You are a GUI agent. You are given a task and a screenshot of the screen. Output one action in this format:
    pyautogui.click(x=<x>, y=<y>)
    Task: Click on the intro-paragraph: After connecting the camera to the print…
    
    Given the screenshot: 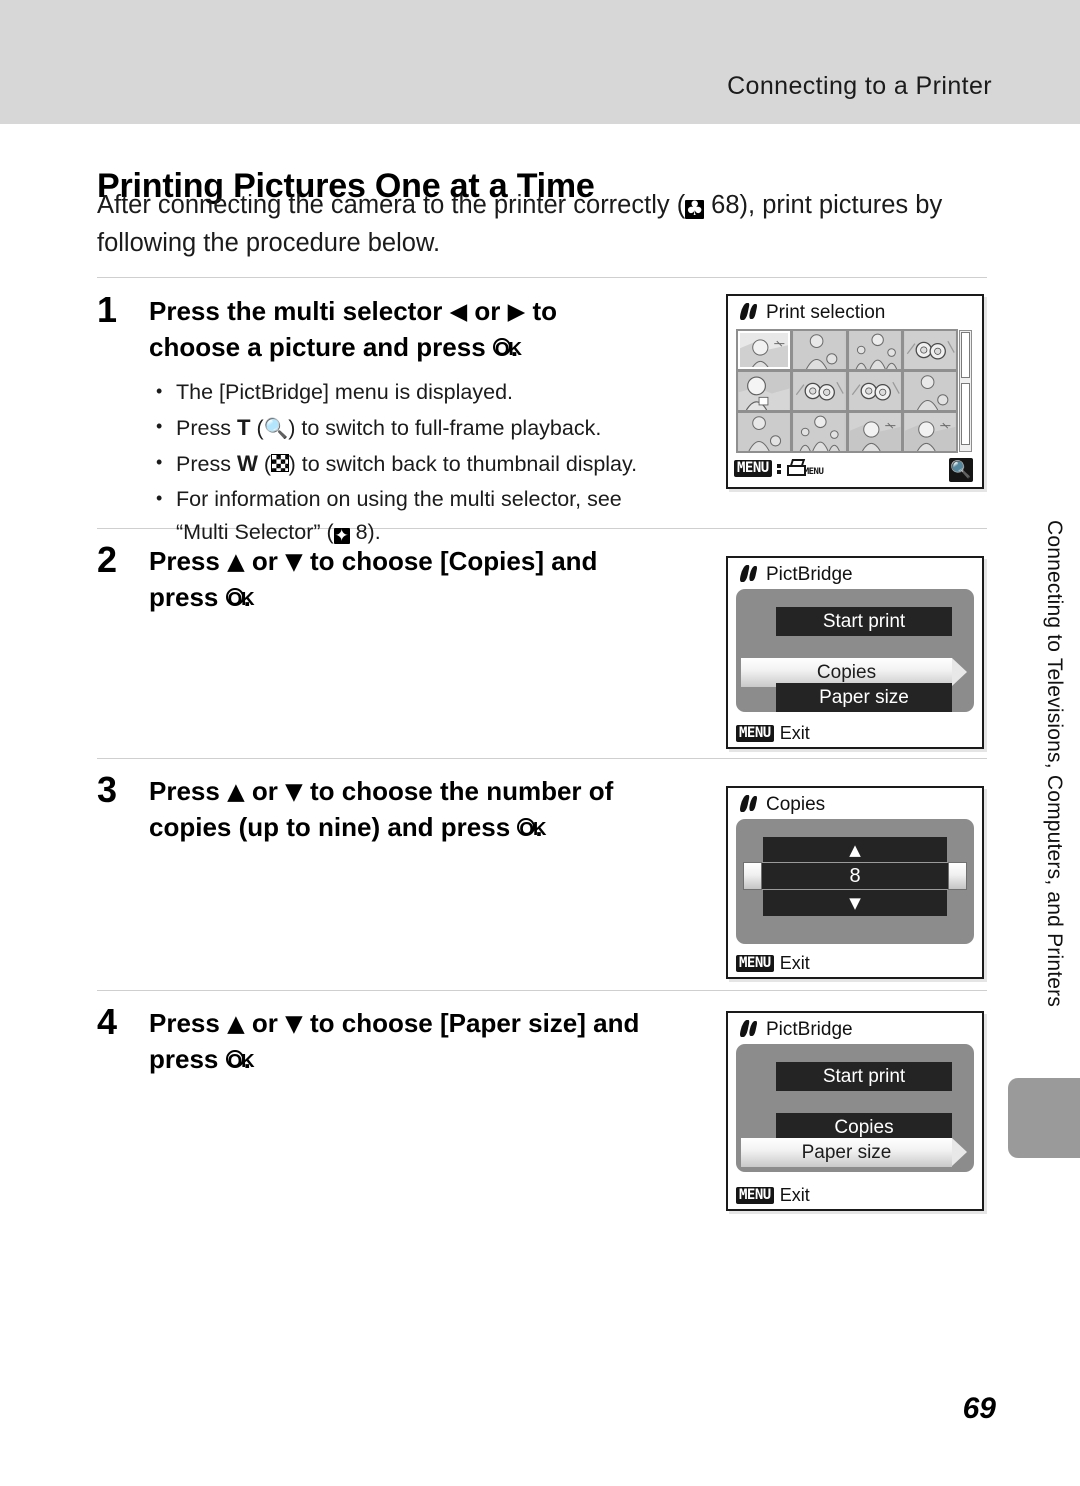 What is the action you would take?
    pyautogui.click(x=542, y=224)
    